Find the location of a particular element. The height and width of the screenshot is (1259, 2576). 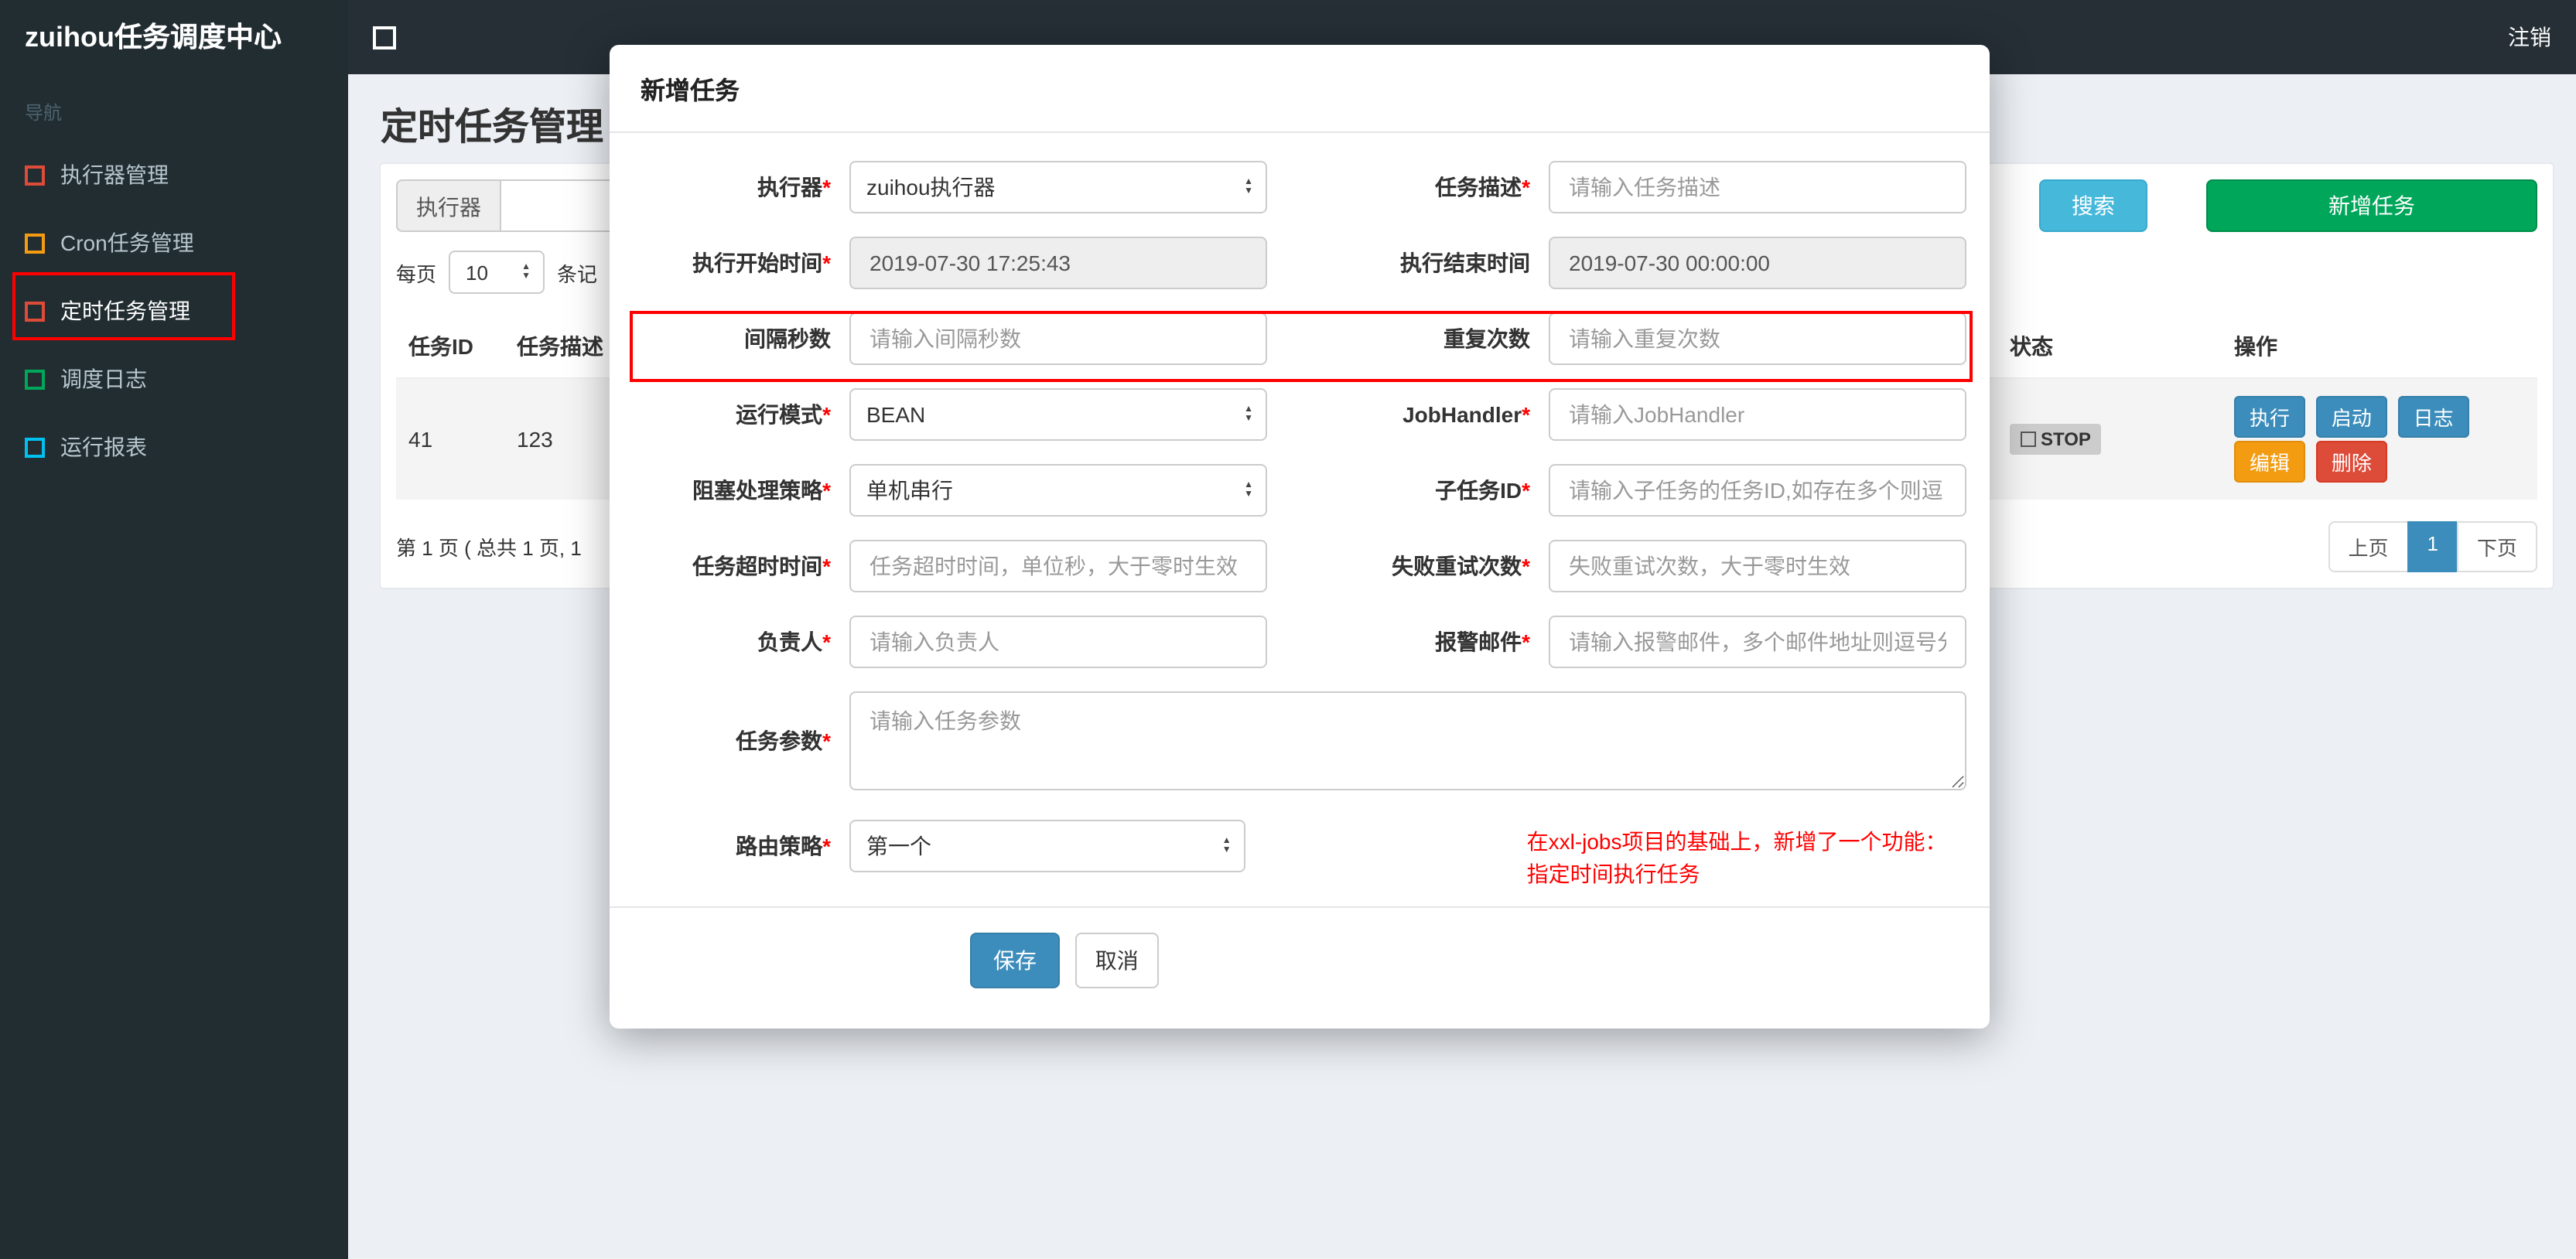

form-row-params: 任务参数* is located at coordinates (1299, 741).